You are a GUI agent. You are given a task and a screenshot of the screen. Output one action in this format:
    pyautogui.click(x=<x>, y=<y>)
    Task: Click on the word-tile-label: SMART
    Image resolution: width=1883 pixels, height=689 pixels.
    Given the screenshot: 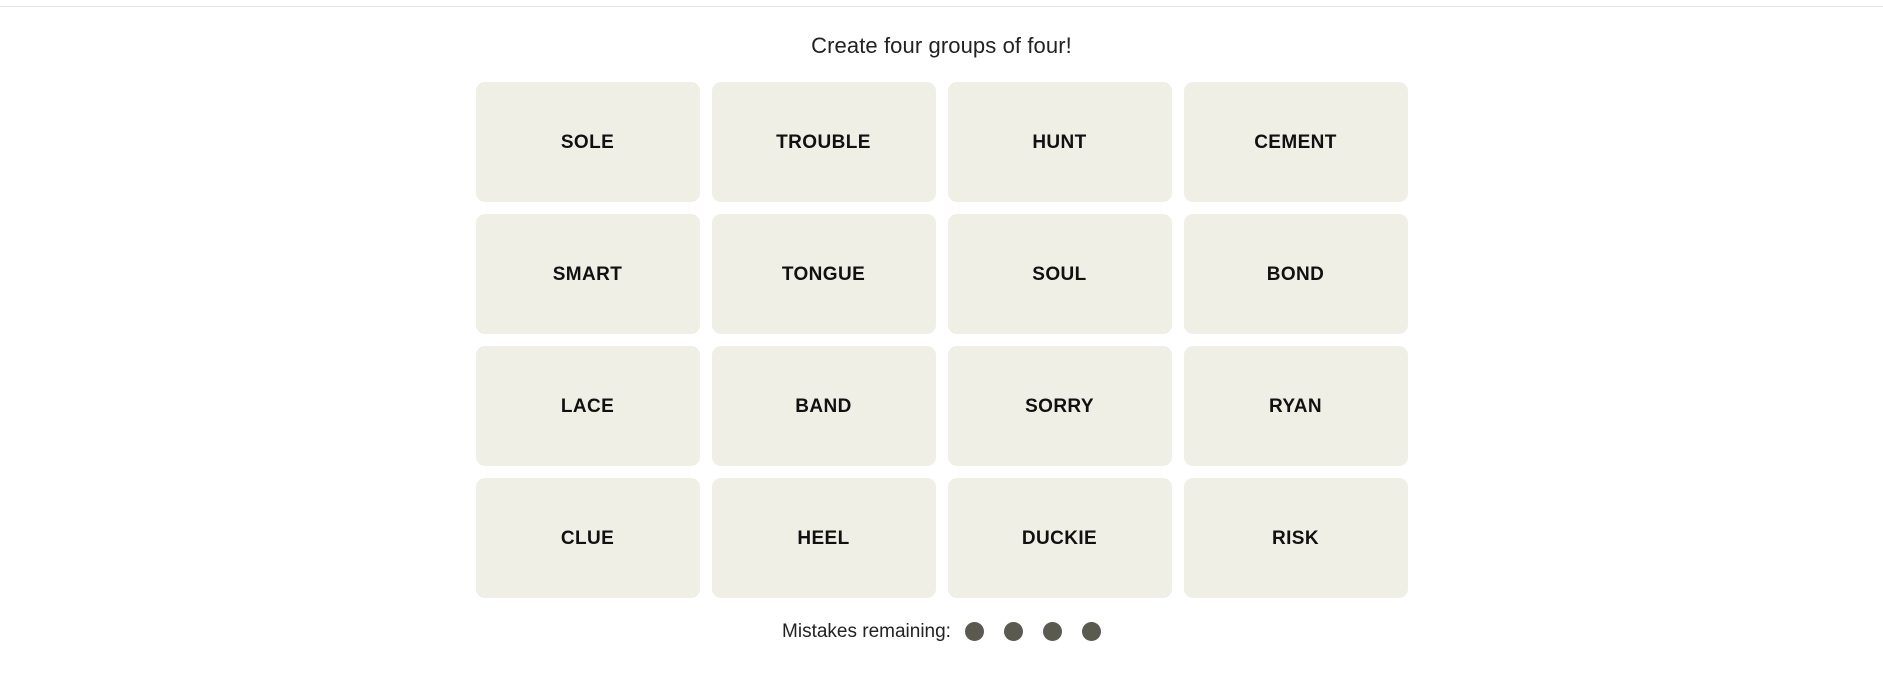 What is the action you would take?
    pyautogui.click(x=587, y=274)
    